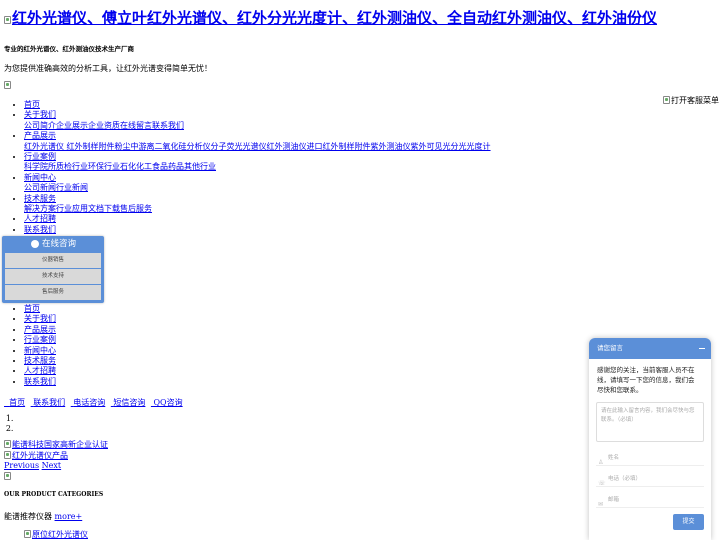 Image resolution: width=720 pixels, height=540 pixels. I want to click on nav2-item: 产品展示, so click(40, 330).